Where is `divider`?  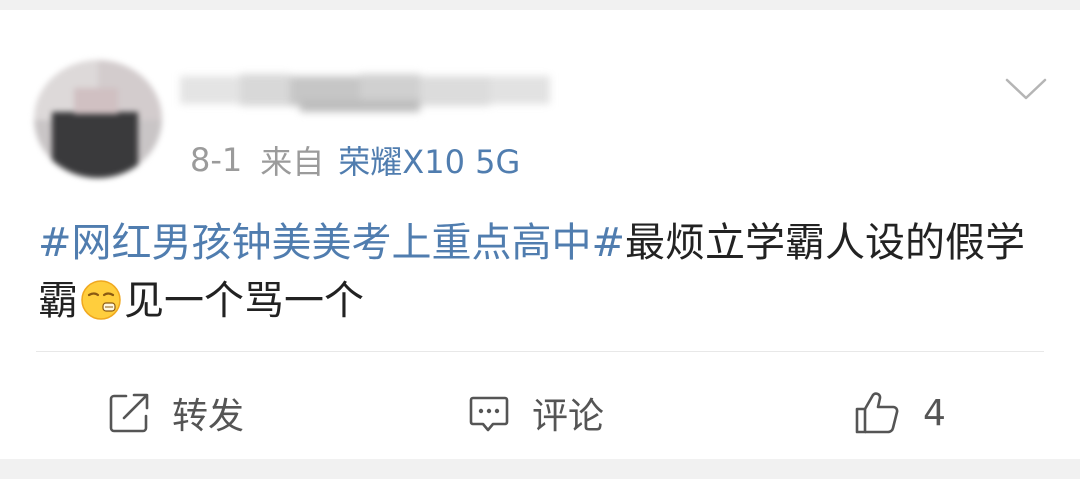 divider is located at coordinates (540, 351).